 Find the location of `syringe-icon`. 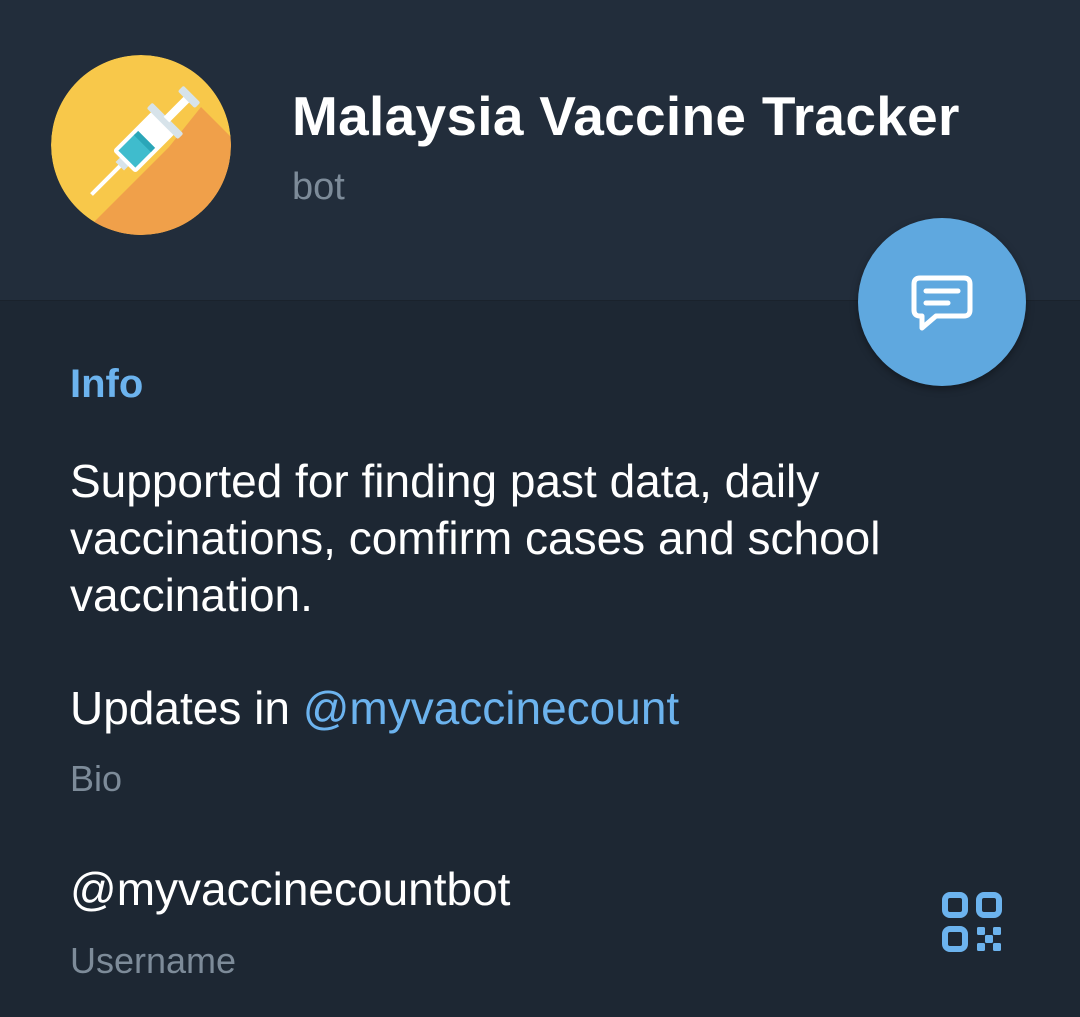

syringe-icon is located at coordinates (141, 145).